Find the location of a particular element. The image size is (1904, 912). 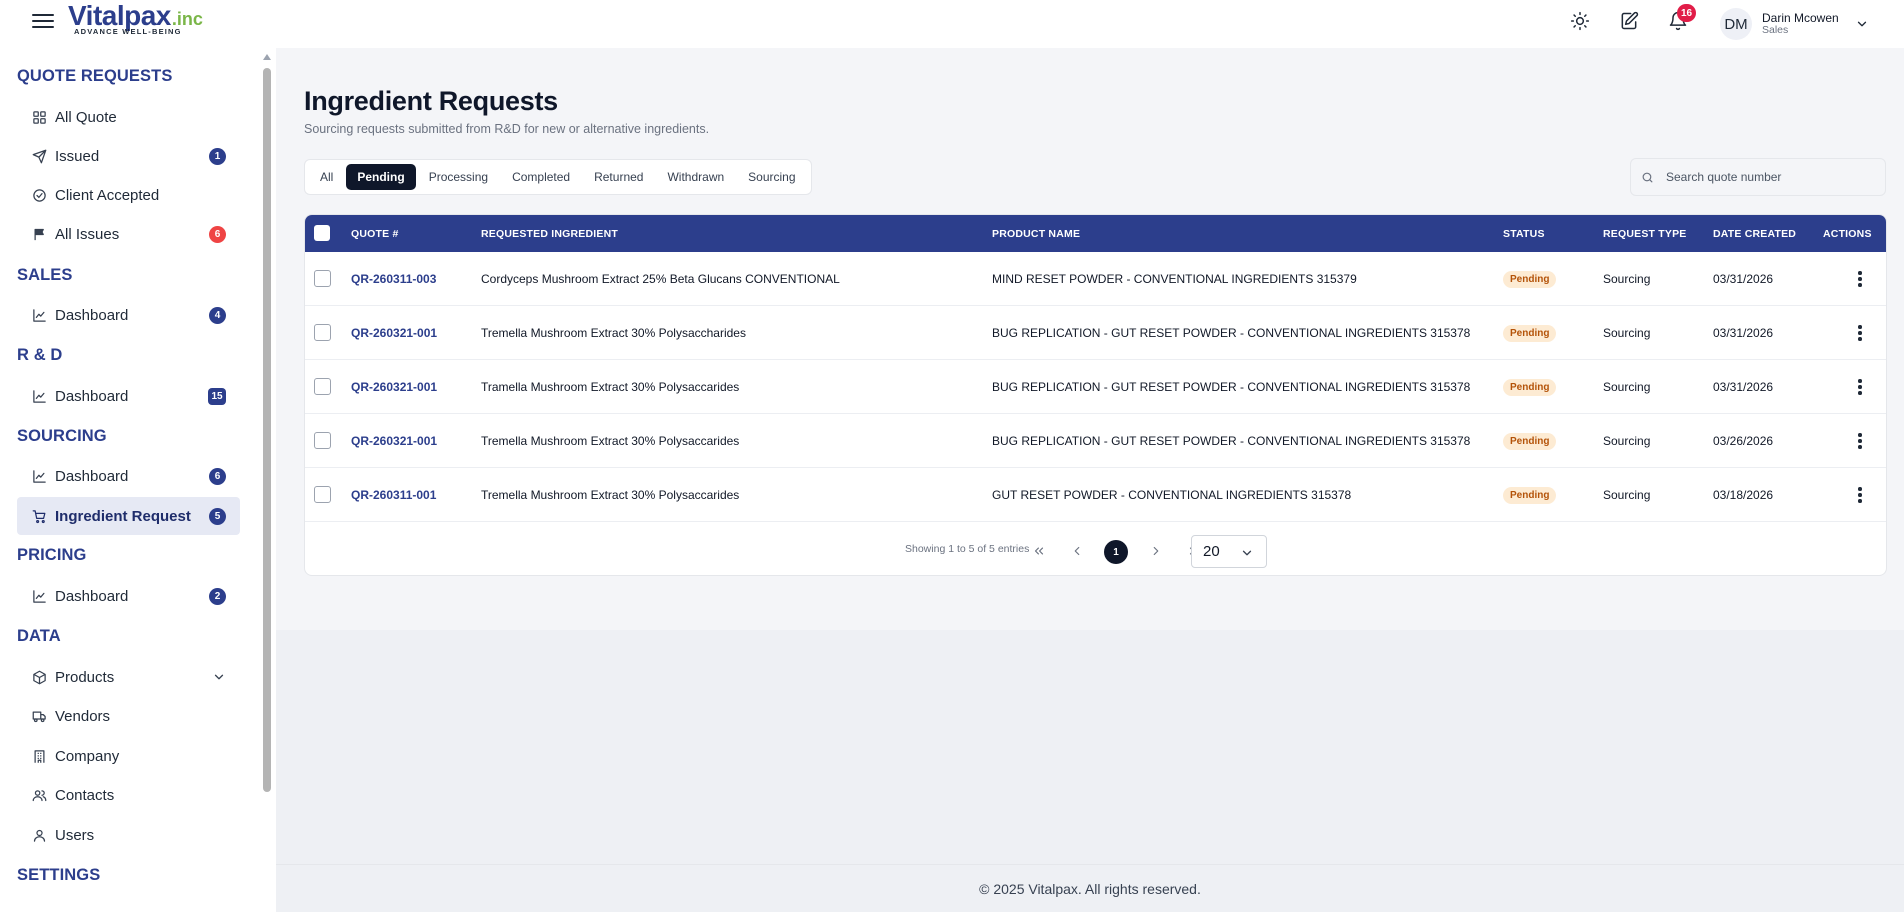

footer: © 2025 Vitalpax. All rights reserved. is located at coordinates (1090, 888).